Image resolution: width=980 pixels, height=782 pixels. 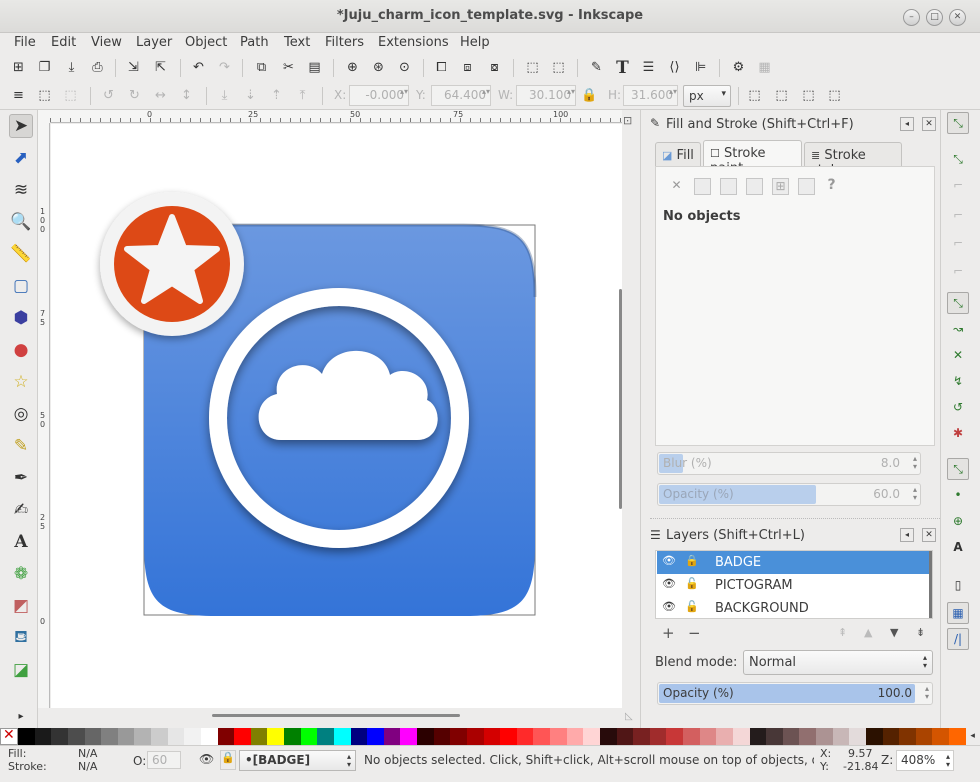 I want to click on layer-down-icon: ▼, so click(x=894, y=632).